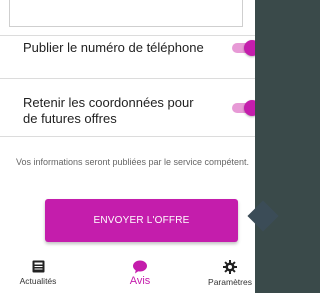  I want to click on chat-bubble-icon, so click(140, 267).